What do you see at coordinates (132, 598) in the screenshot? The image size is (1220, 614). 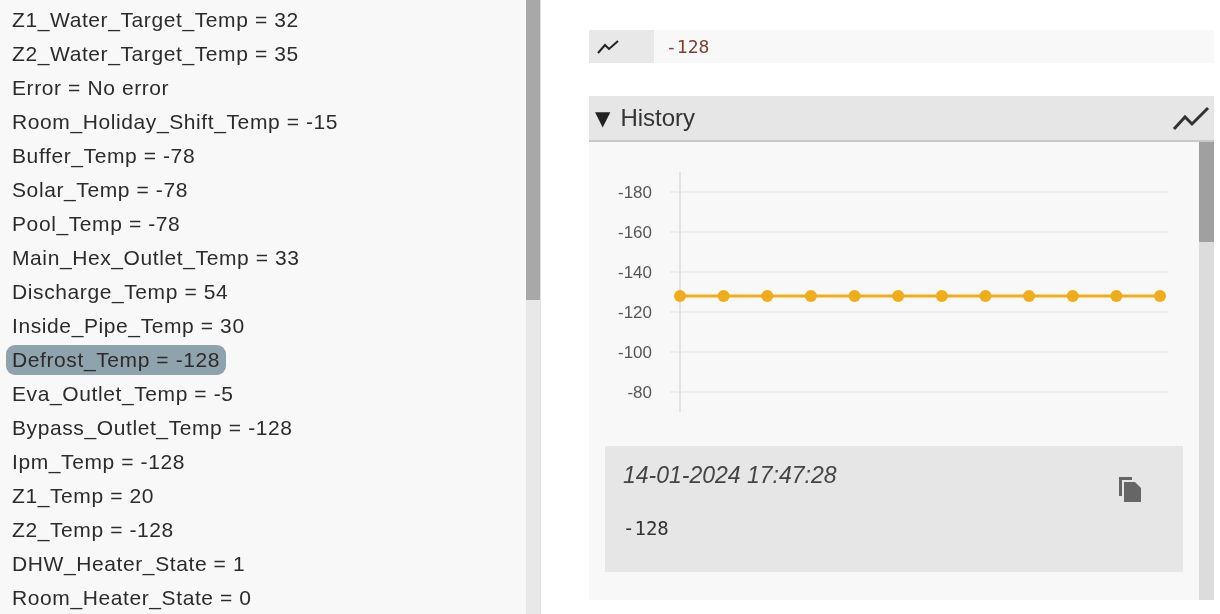 I see `variable-item: Room_Heater_State = 0` at bounding box center [132, 598].